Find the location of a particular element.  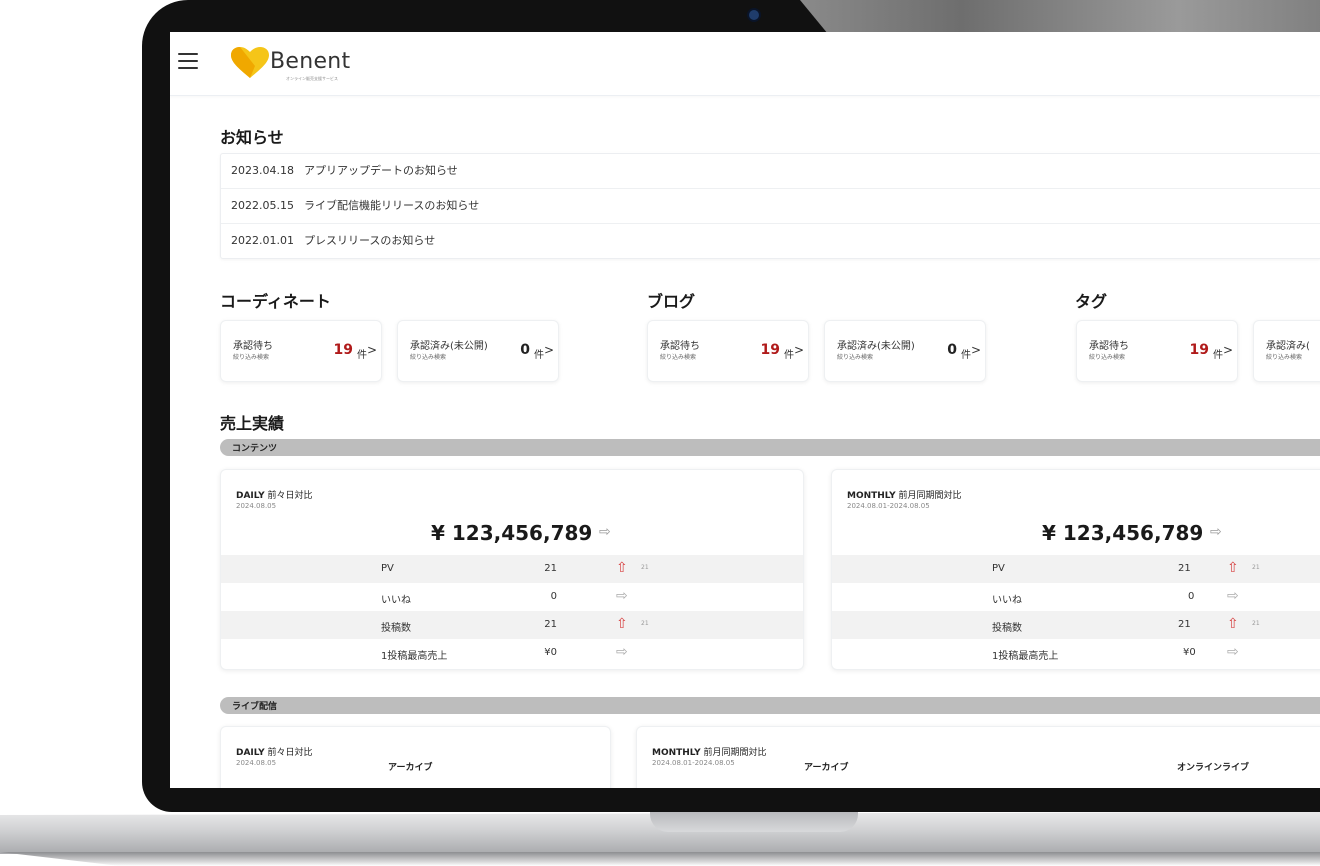

coordinate-title: コーディネート is located at coordinates (275, 301).